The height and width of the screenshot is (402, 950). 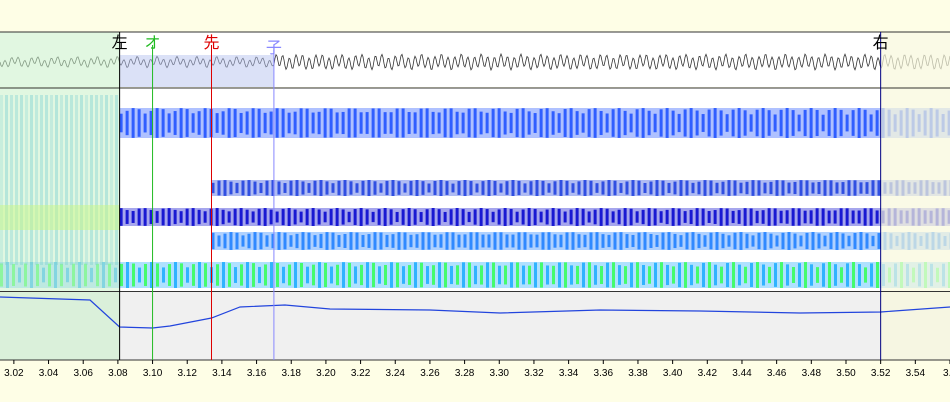 What do you see at coordinates (881, 42) in the screenshot?
I see `marker-label-right: 右` at bounding box center [881, 42].